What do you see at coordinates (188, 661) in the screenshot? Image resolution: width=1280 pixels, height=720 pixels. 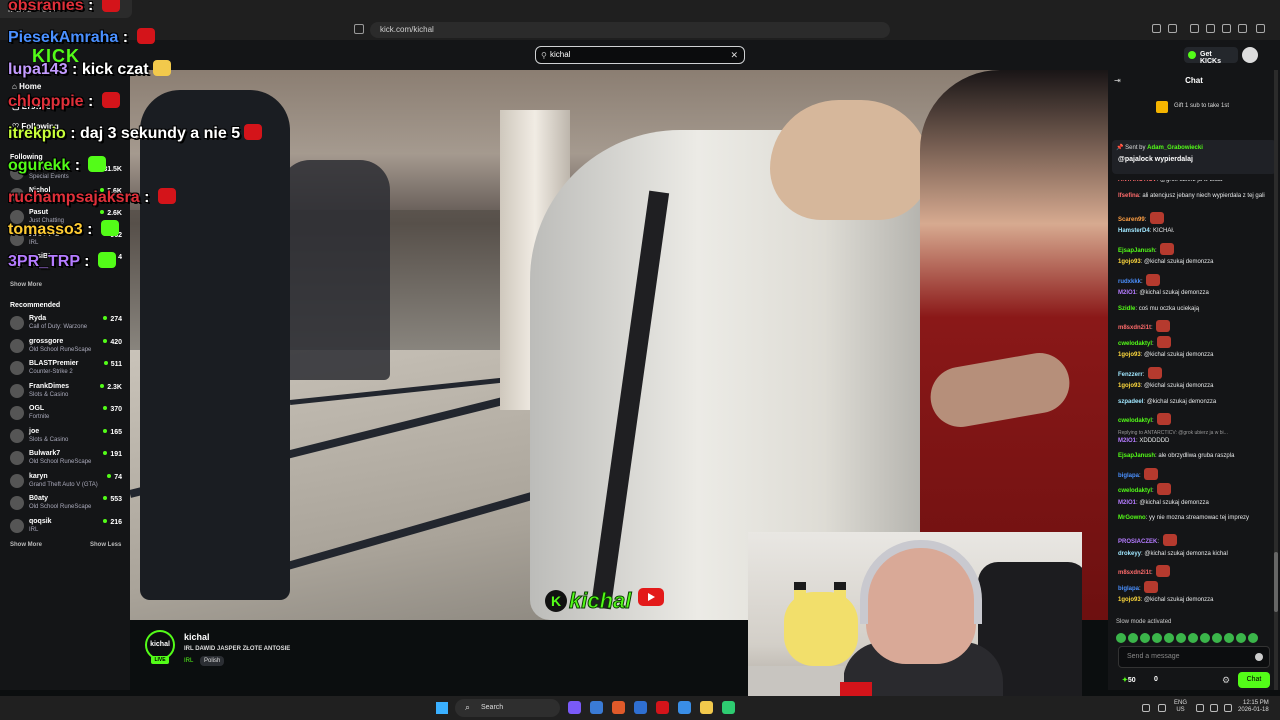 I see `stream-category: IRL` at bounding box center [188, 661].